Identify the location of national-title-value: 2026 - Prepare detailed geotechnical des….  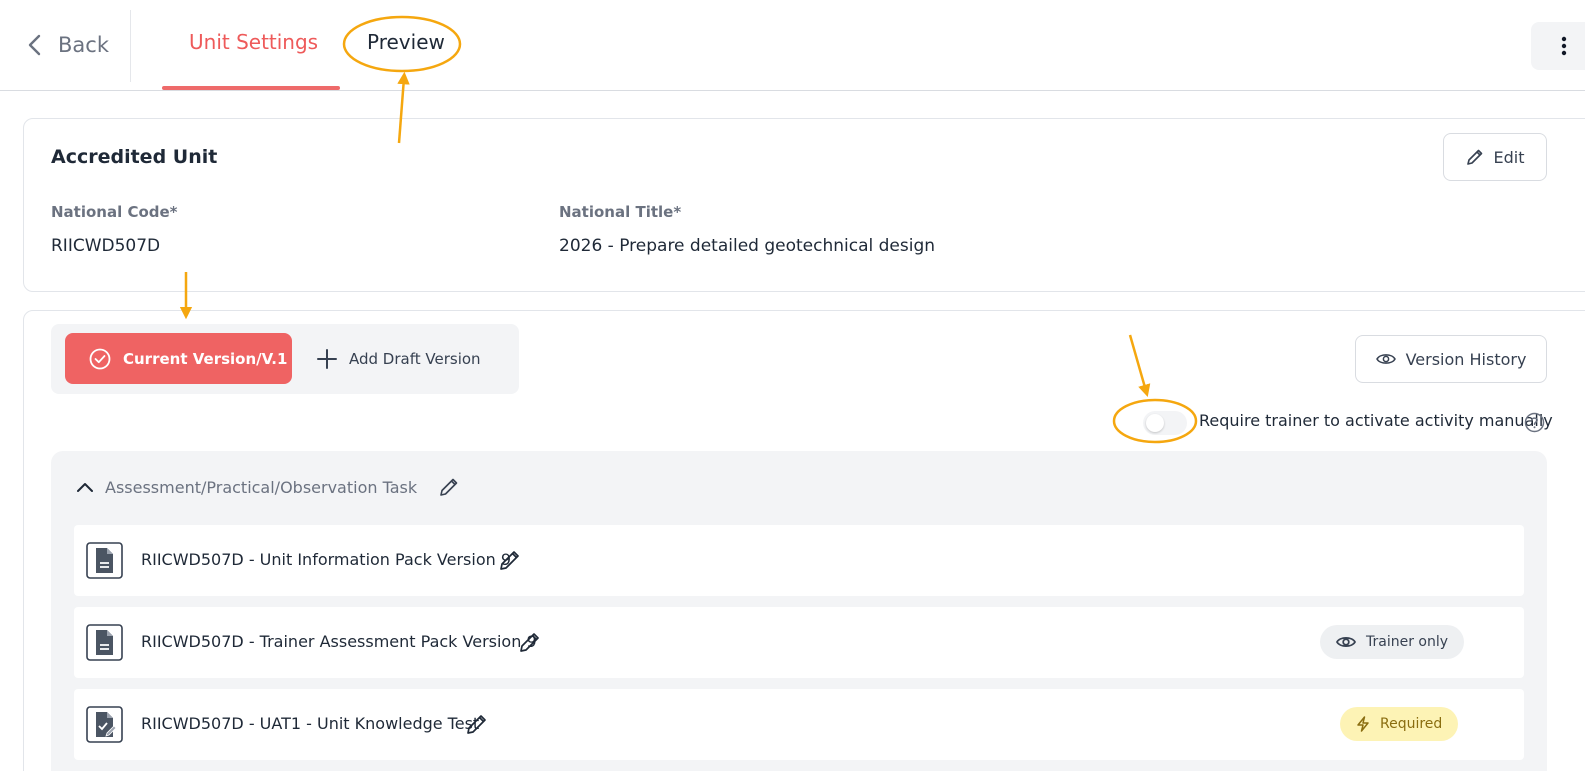
(747, 246).